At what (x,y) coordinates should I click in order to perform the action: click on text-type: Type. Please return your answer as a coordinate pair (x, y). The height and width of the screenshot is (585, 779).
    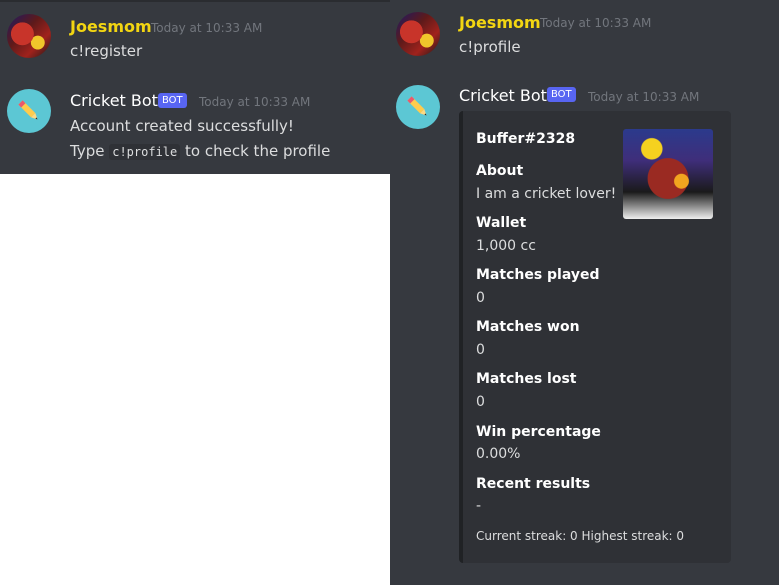
    Looking at the image, I should click on (87, 151).